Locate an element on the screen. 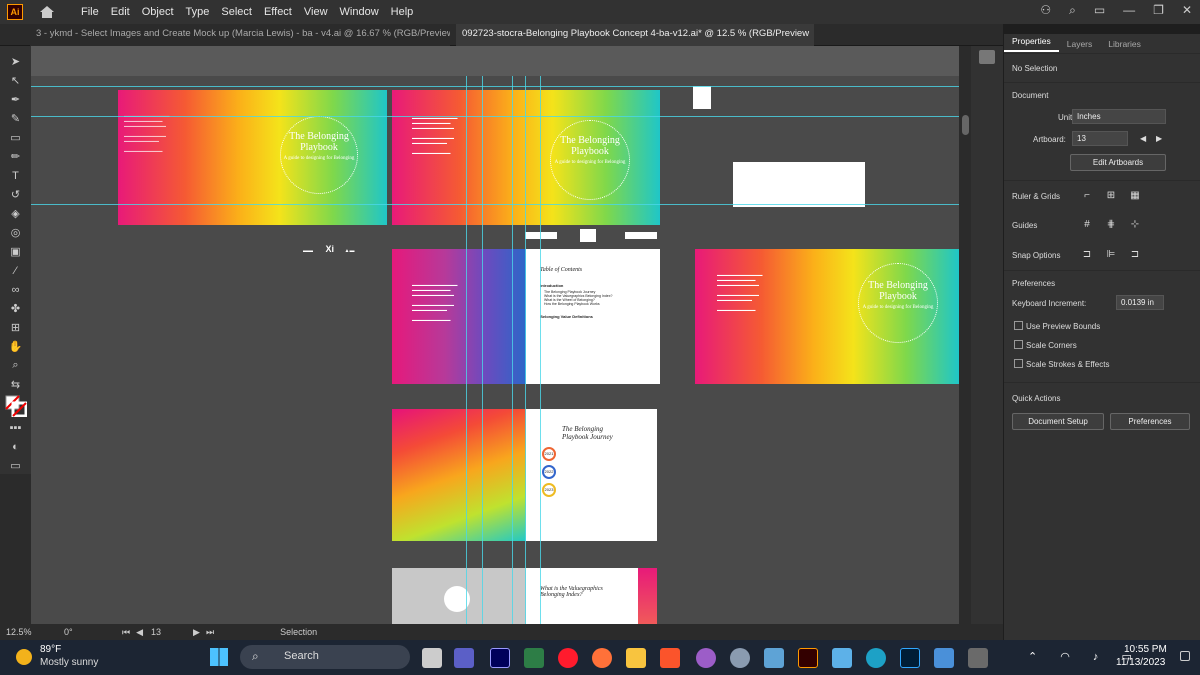 This screenshot has width=1200, height=675. menu-help: Help is located at coordinates (402, 12).